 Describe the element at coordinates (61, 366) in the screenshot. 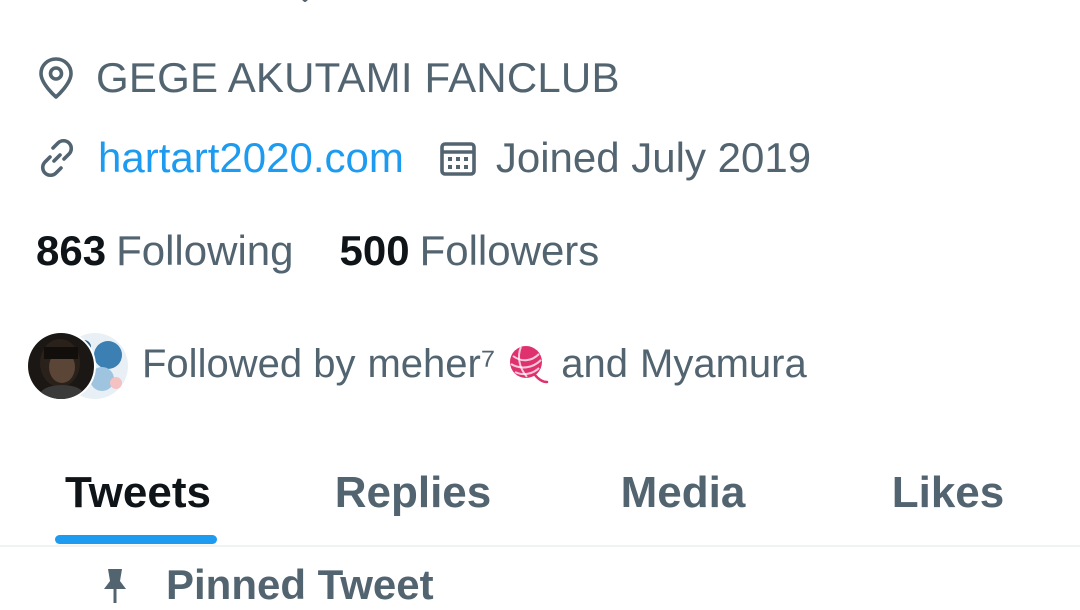

I see `avatar` at that location.